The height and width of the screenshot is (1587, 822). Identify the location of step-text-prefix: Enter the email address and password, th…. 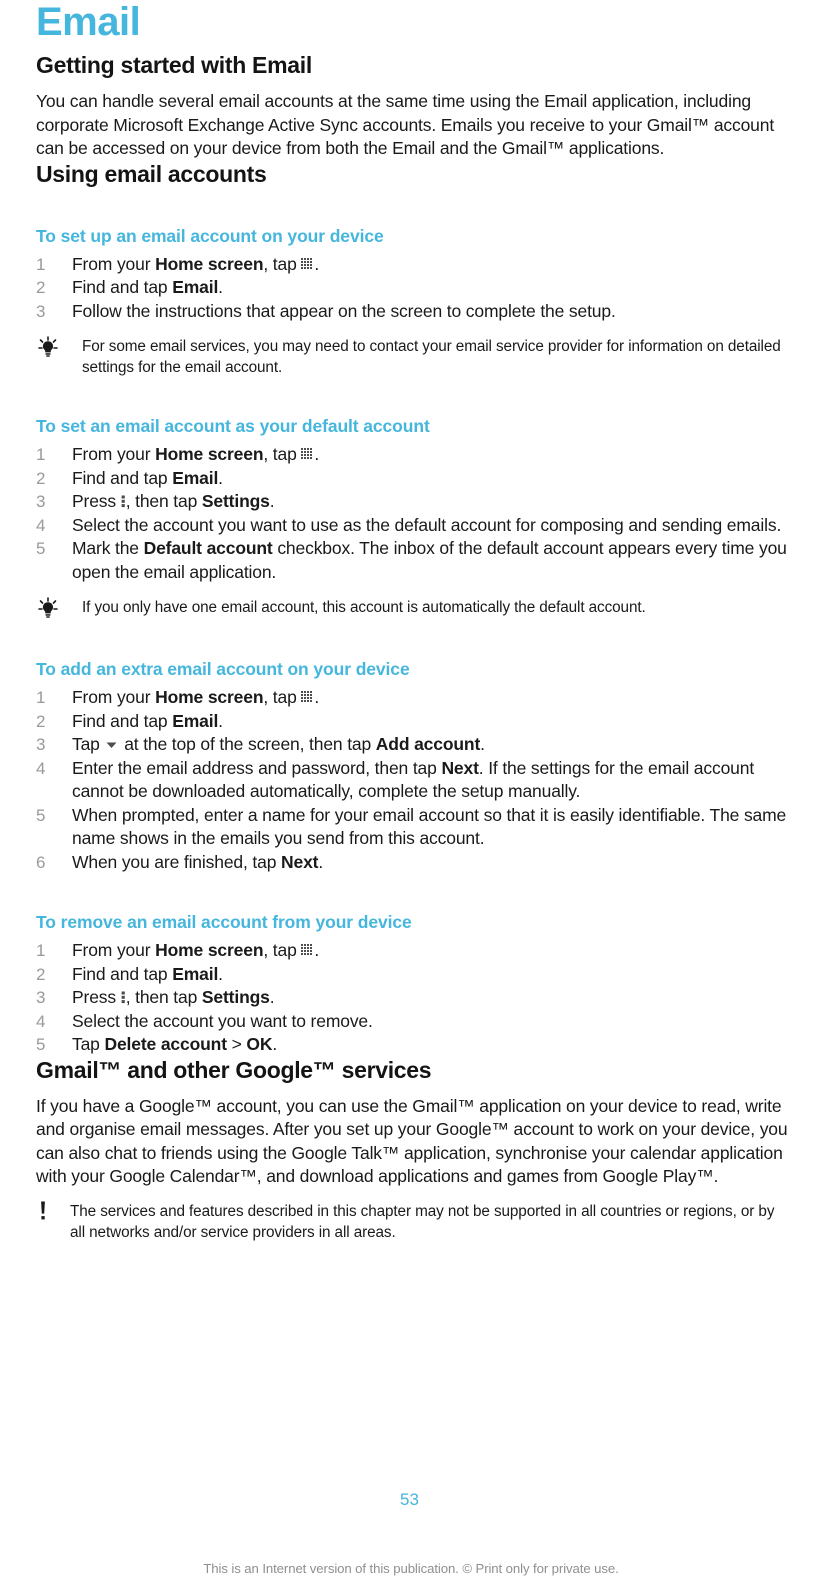
(257, 767).